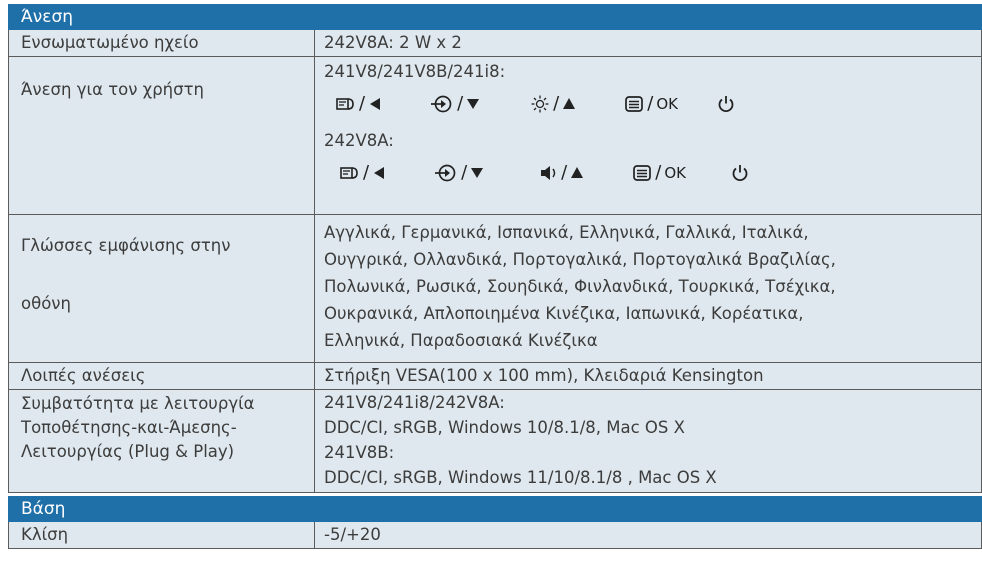 This screenshot has height=579, width=982. Describe the element at coordinates (161, 43) in the screenshot. I see `label-speaker: Ενσωματωμένο ηχείο` at that location.